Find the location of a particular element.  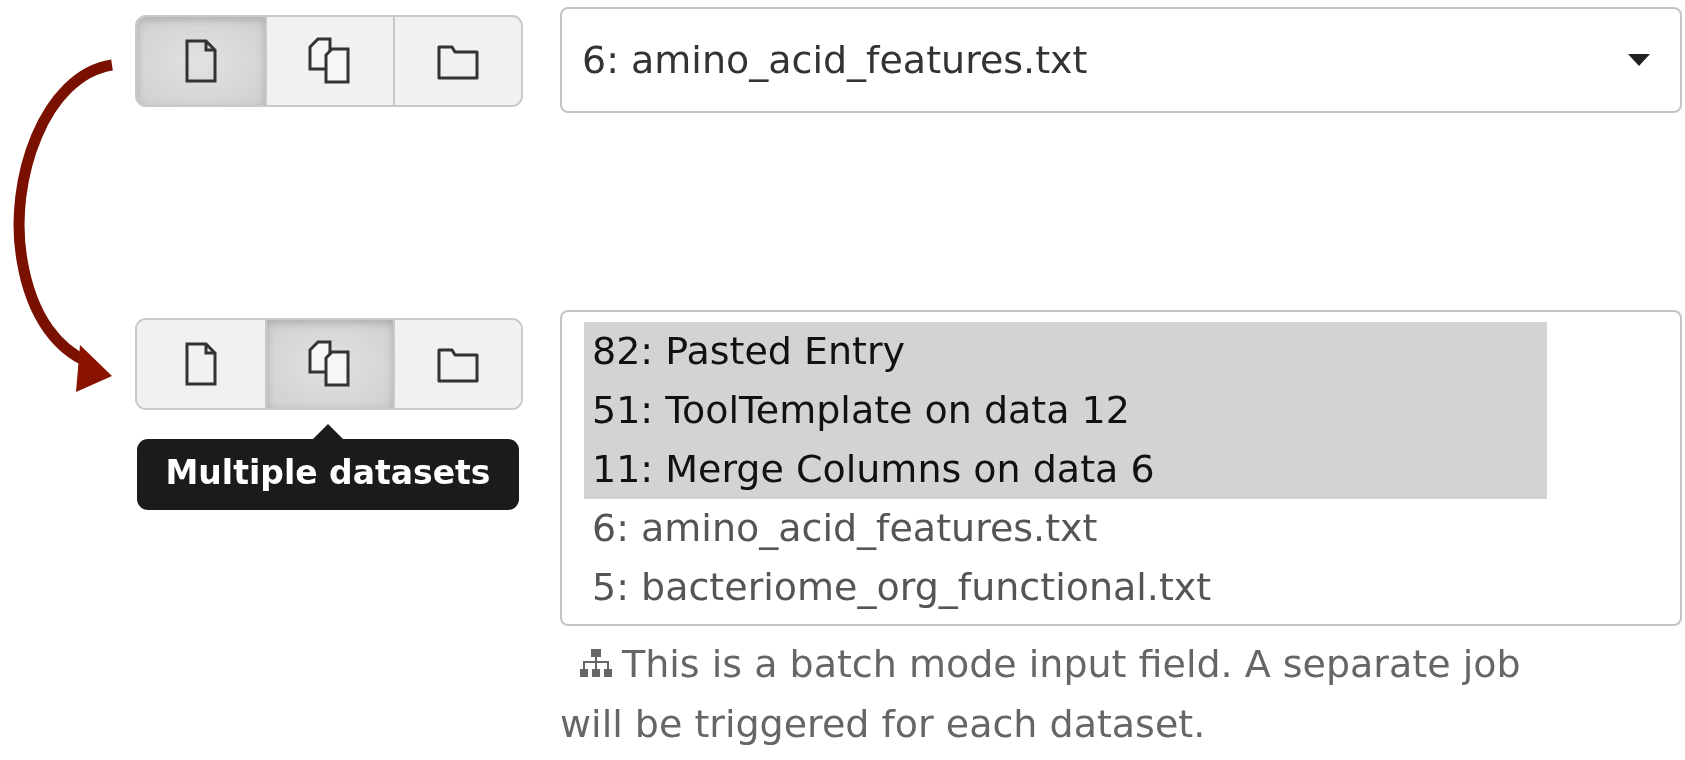

help-text: This is a batch mode input field. A separate job will be triggered for each dataset. is located at coordinates (1041, 694).